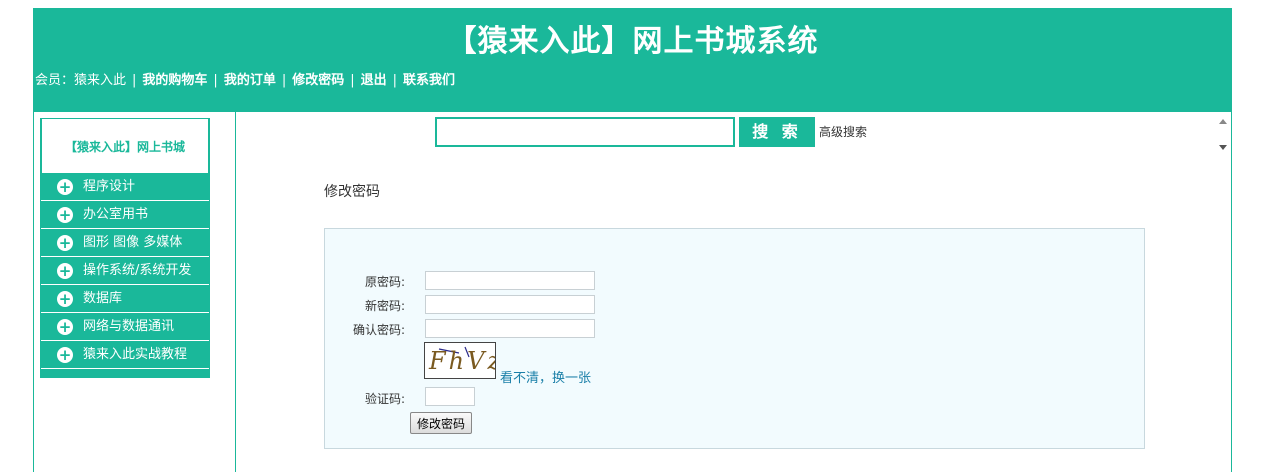  What do you see at coordinates (510, 328) in the screenshot?
I see `confirm-password-field` at bounding box center [510, 328].